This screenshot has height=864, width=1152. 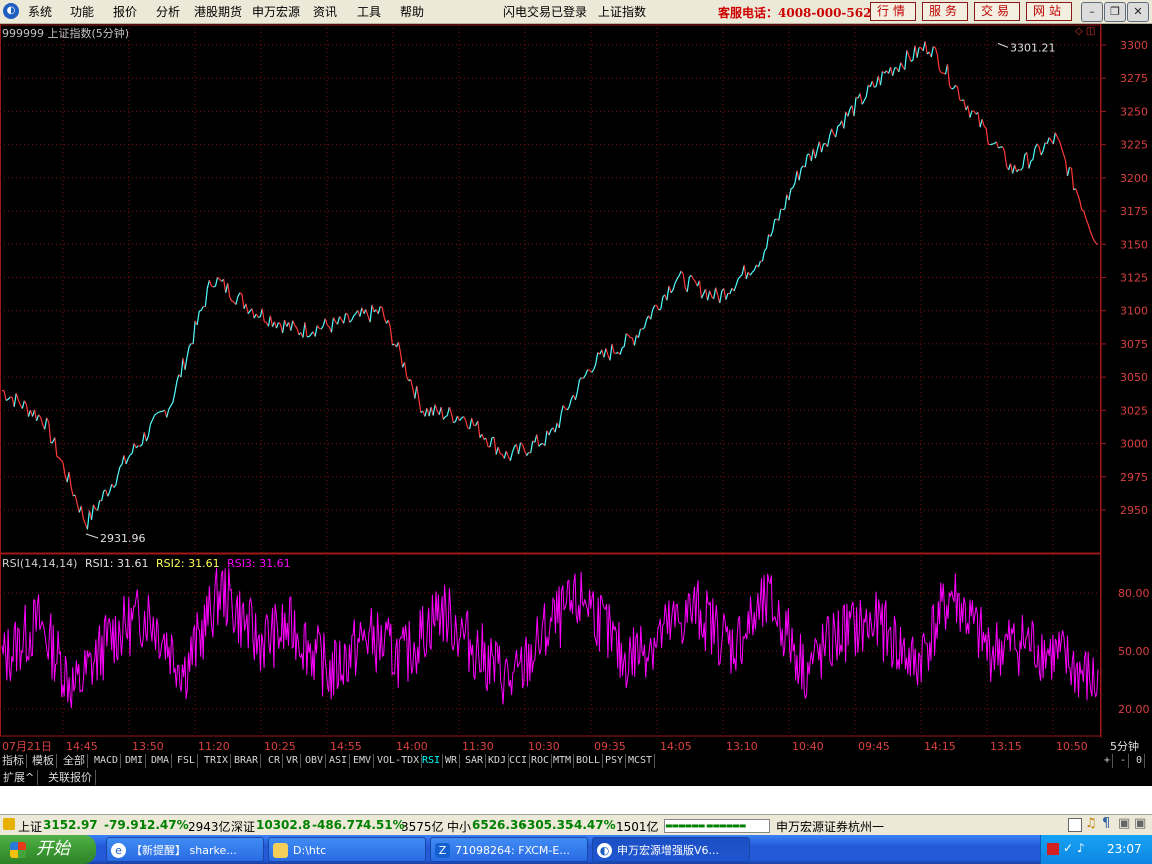 What do you see at coordinates (347, 849) in the screenshot?
I see `task-folder: D:\htc` at bounding box center [347, 849].